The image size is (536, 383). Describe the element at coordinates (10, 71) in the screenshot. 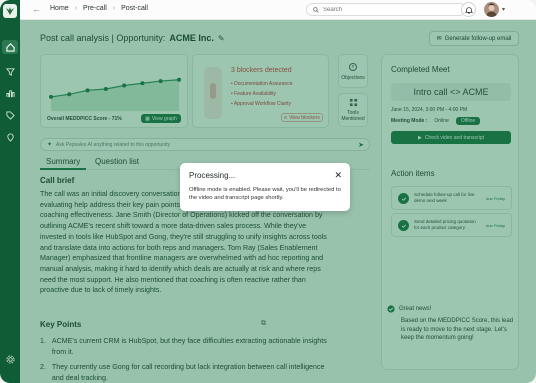

I see `filter-icon` at that location.